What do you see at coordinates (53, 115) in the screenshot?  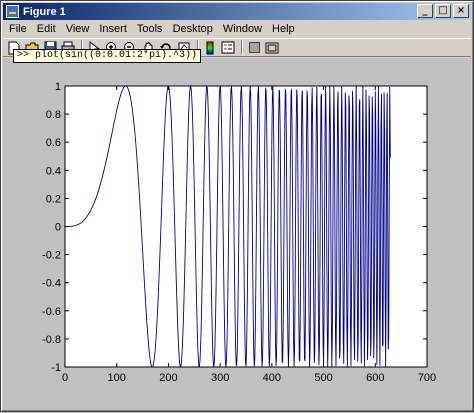 I see `y-tick-label: 0.8` at bounding box center [53, 115].